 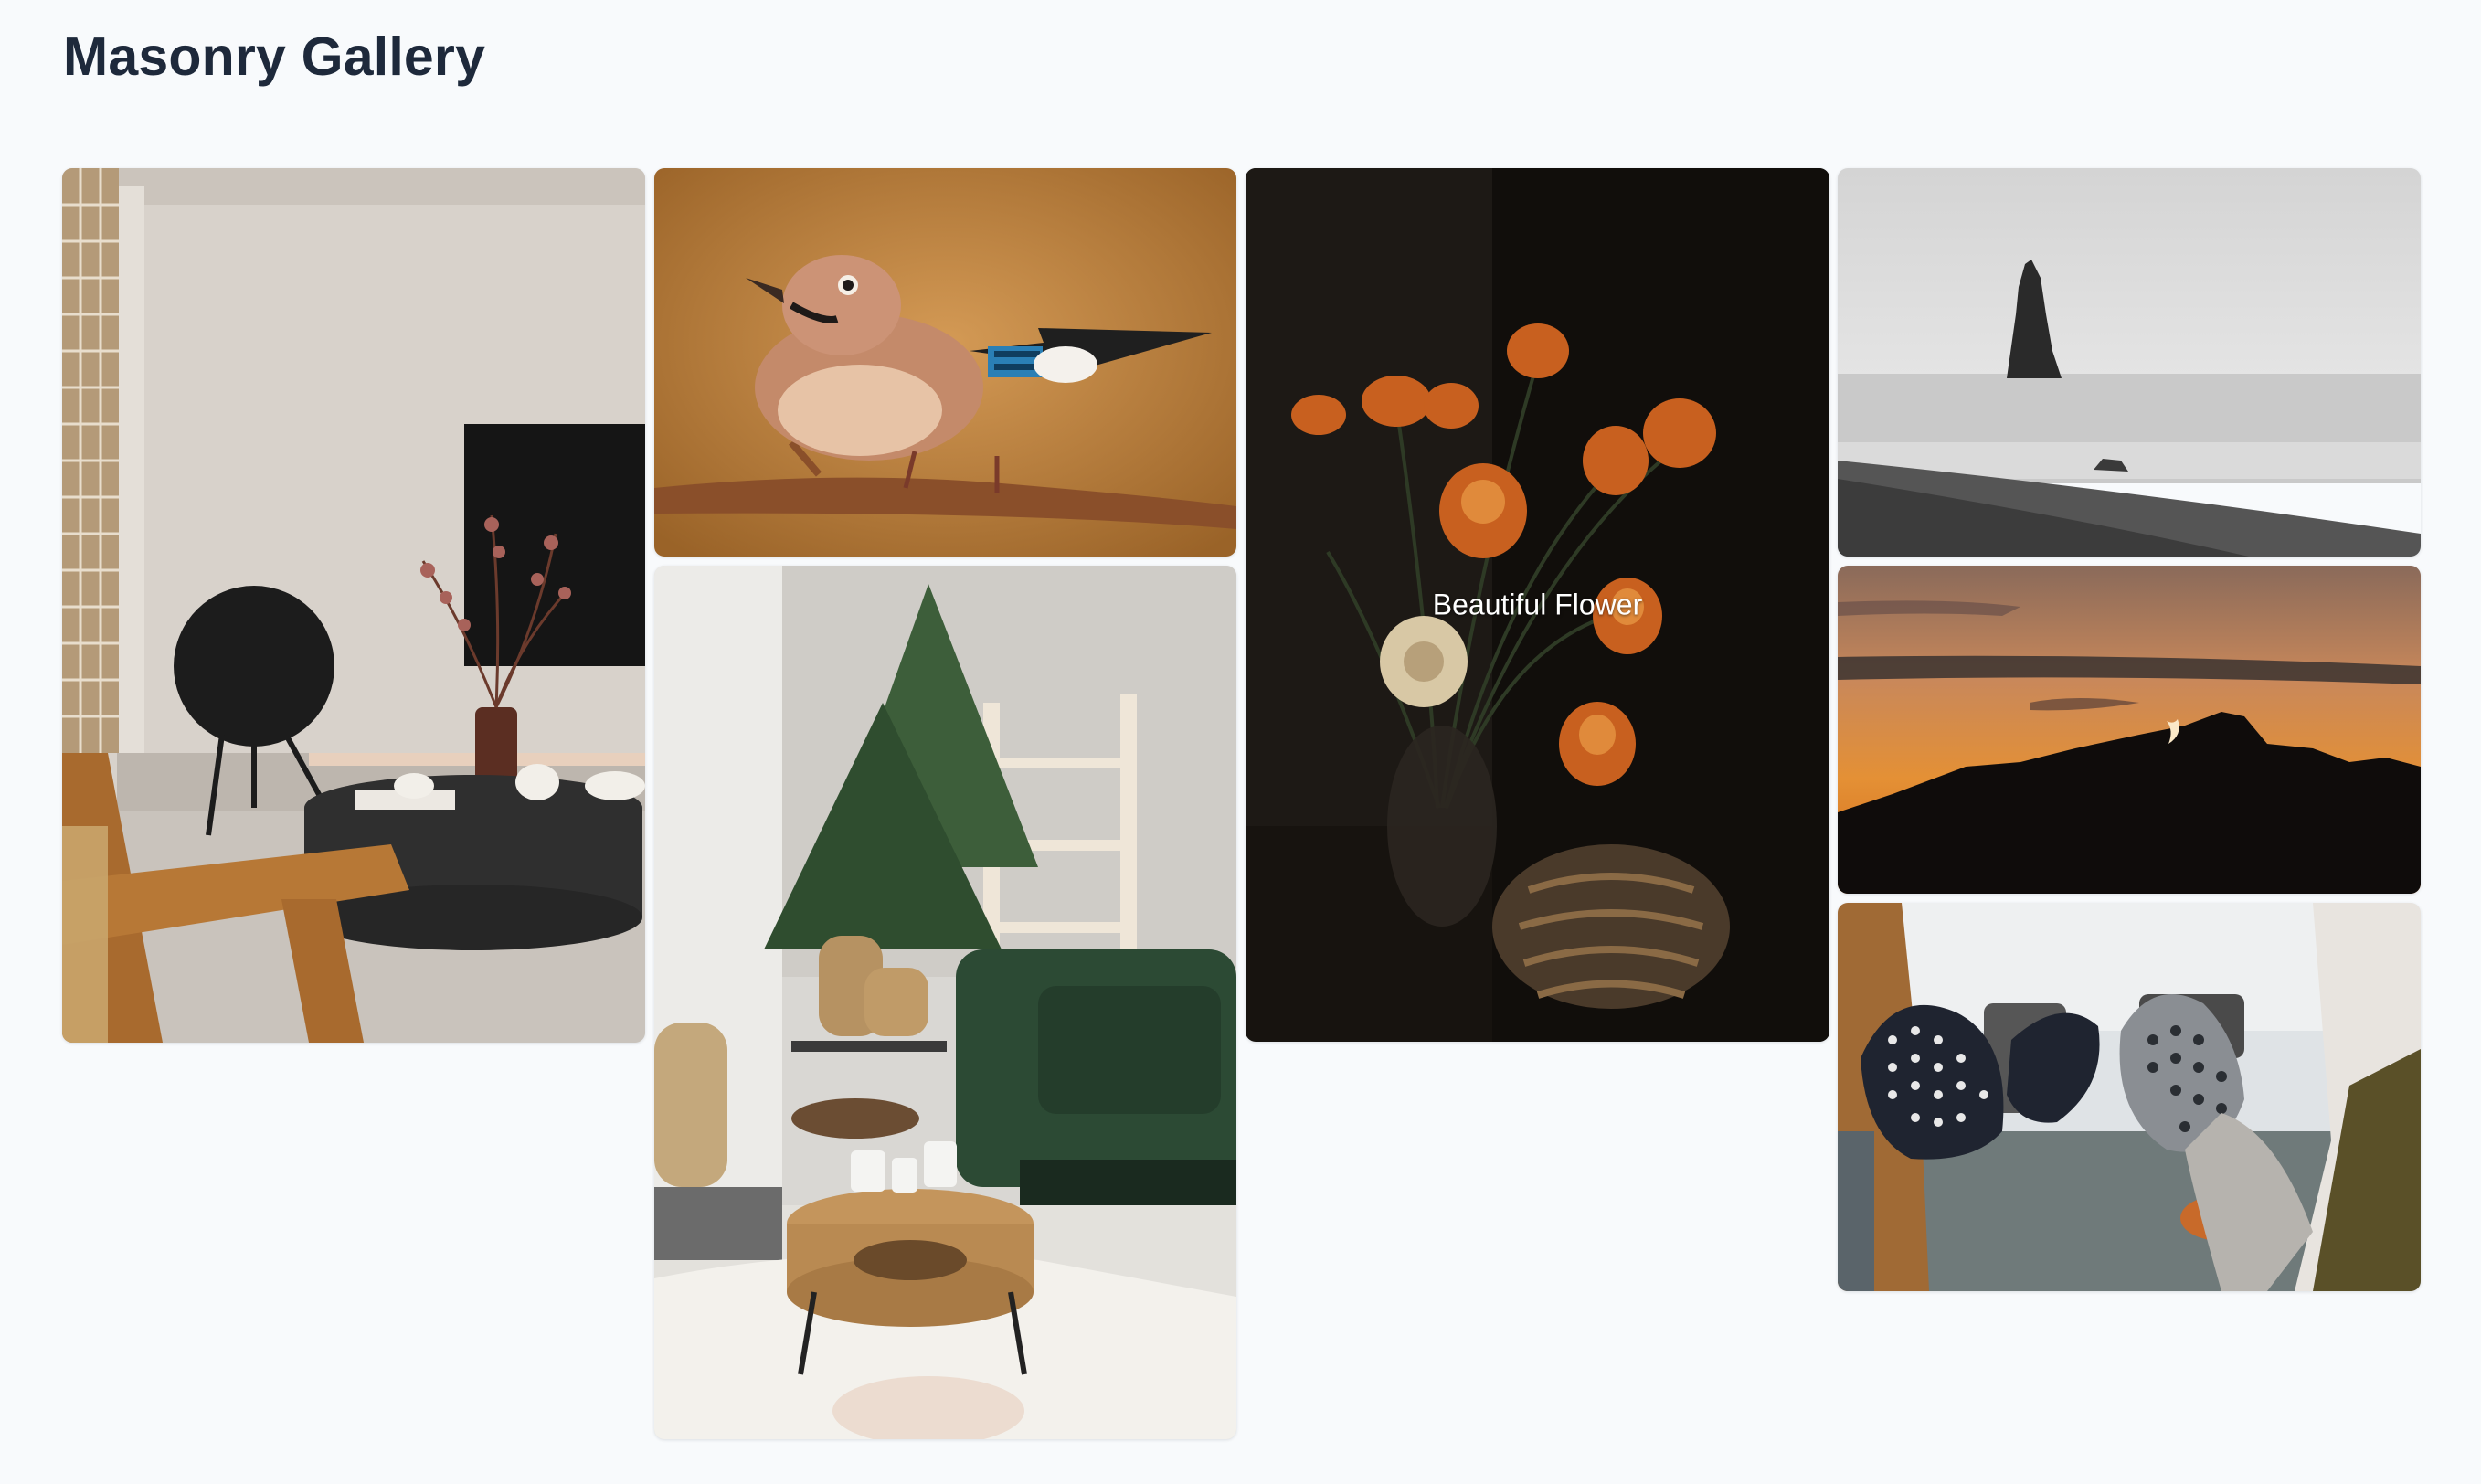 I want to click on minimal-living-room-image, so click(x=353, y=605).